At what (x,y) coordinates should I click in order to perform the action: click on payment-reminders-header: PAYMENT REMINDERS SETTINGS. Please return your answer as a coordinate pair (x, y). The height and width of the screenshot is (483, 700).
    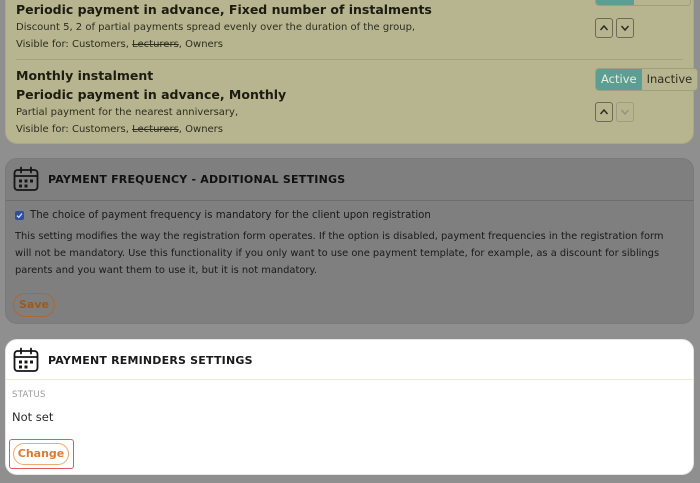
    Looking at the image, I should click on (349, 360).